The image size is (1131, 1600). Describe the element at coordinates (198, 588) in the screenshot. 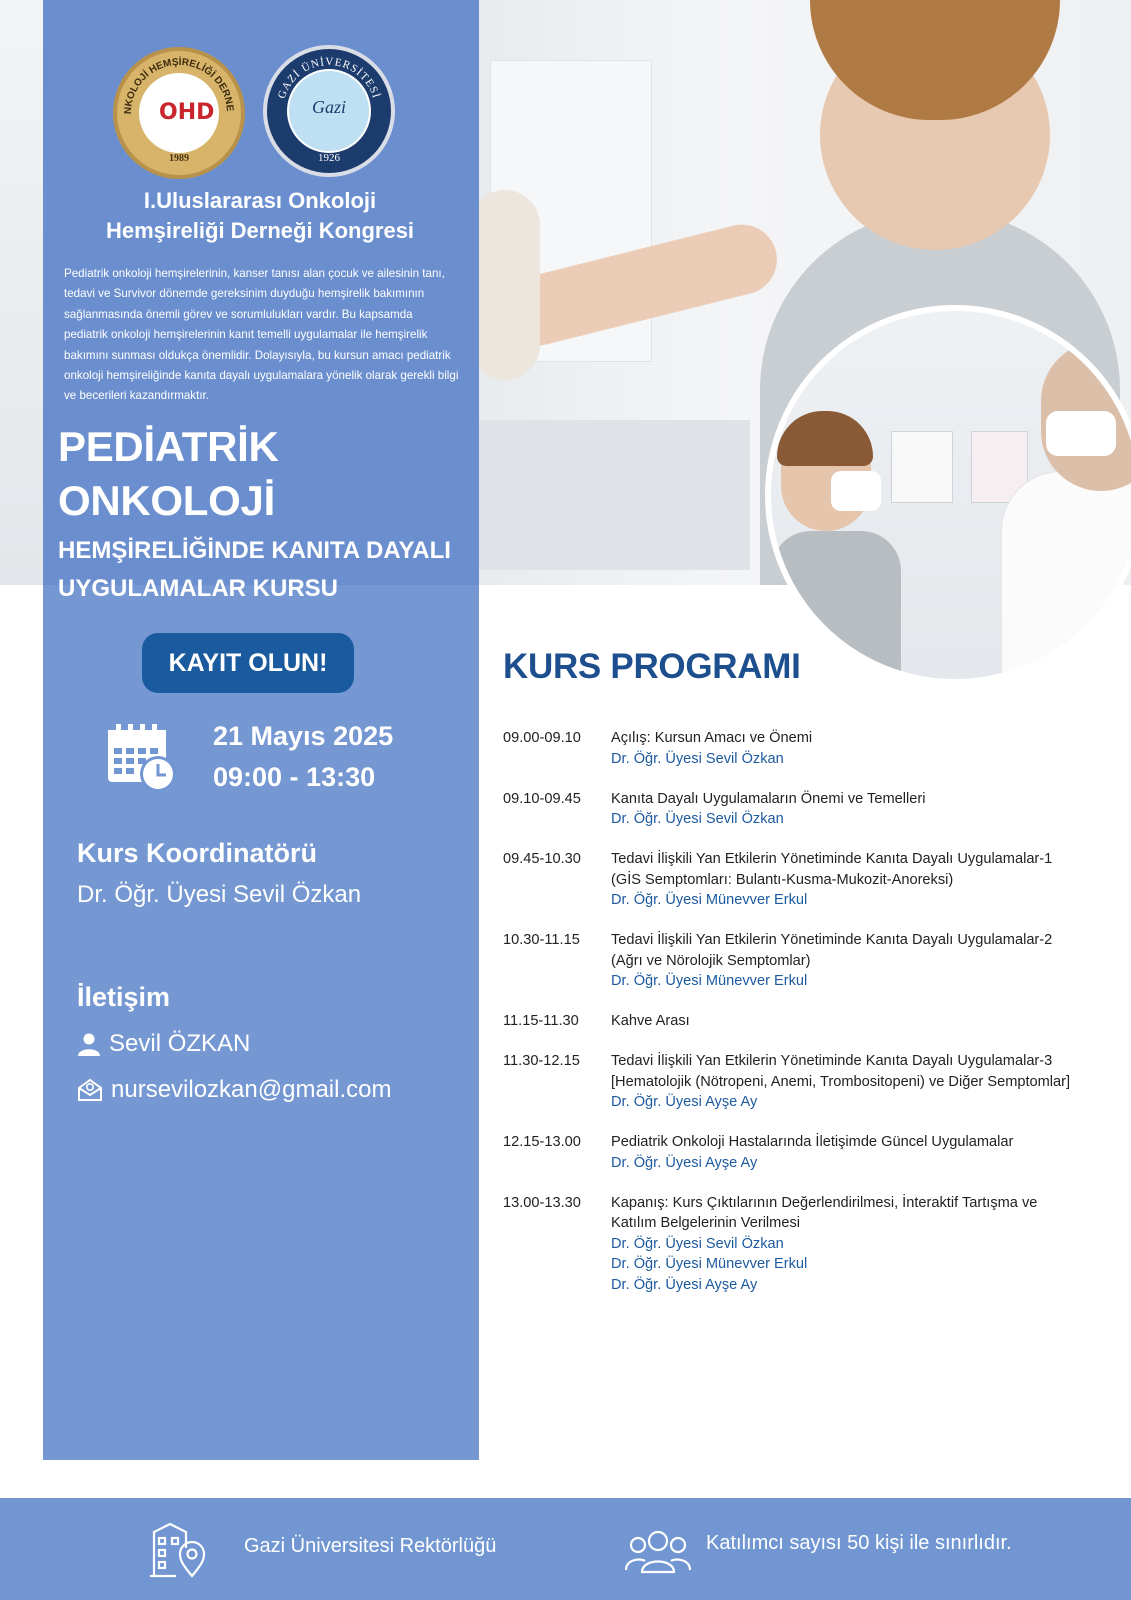

I see `course-title-line-3: UYGULAMALAR KURSU` at that location.